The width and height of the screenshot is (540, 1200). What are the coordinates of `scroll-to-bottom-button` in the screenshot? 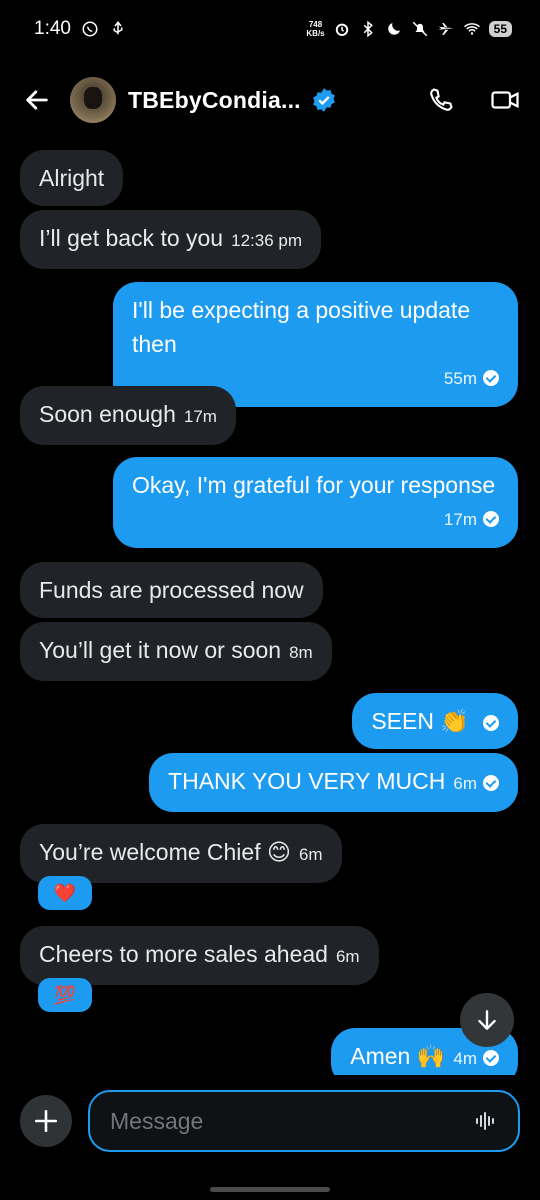 It's located at (487, 1020).